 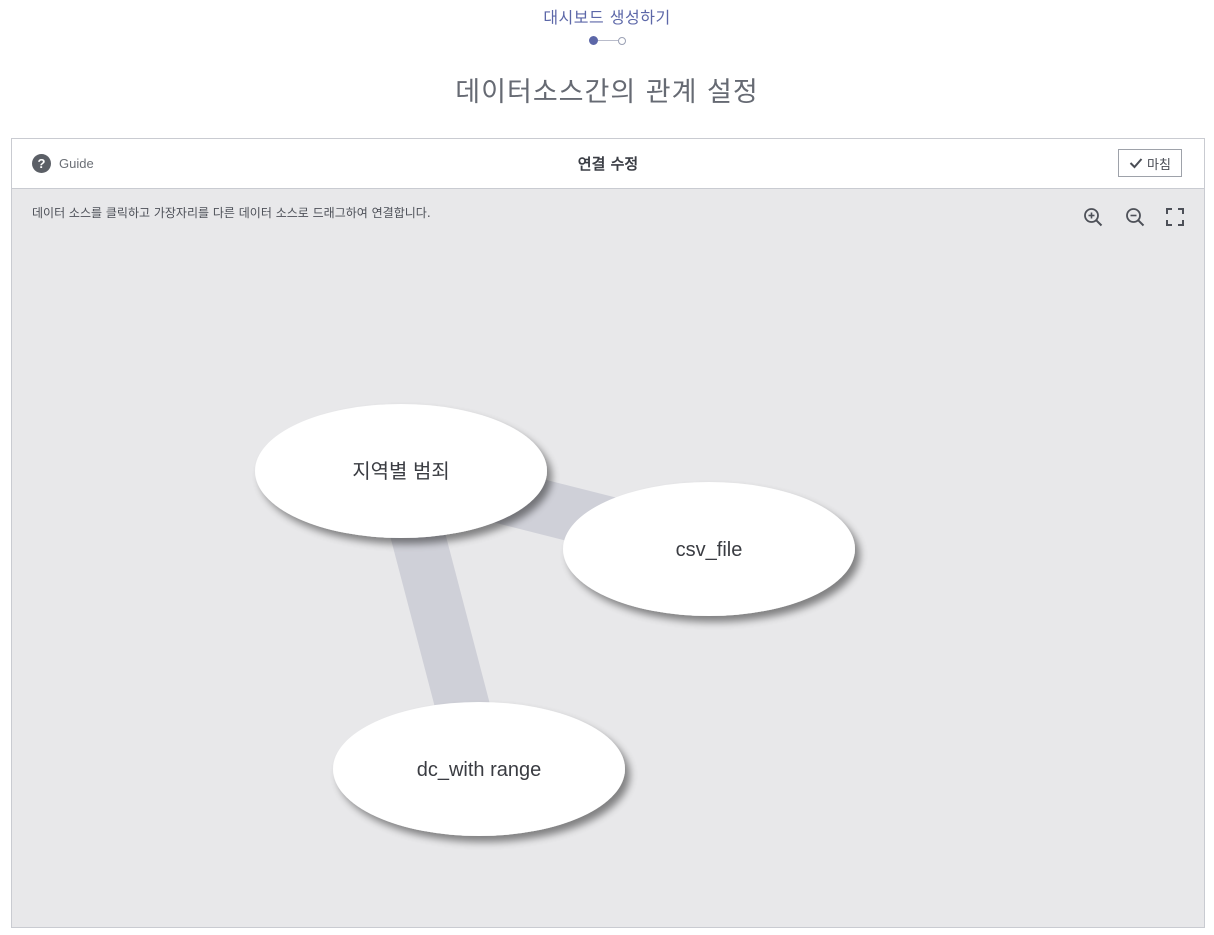 I want to click on check-icon, so click(x=1136, y=163).